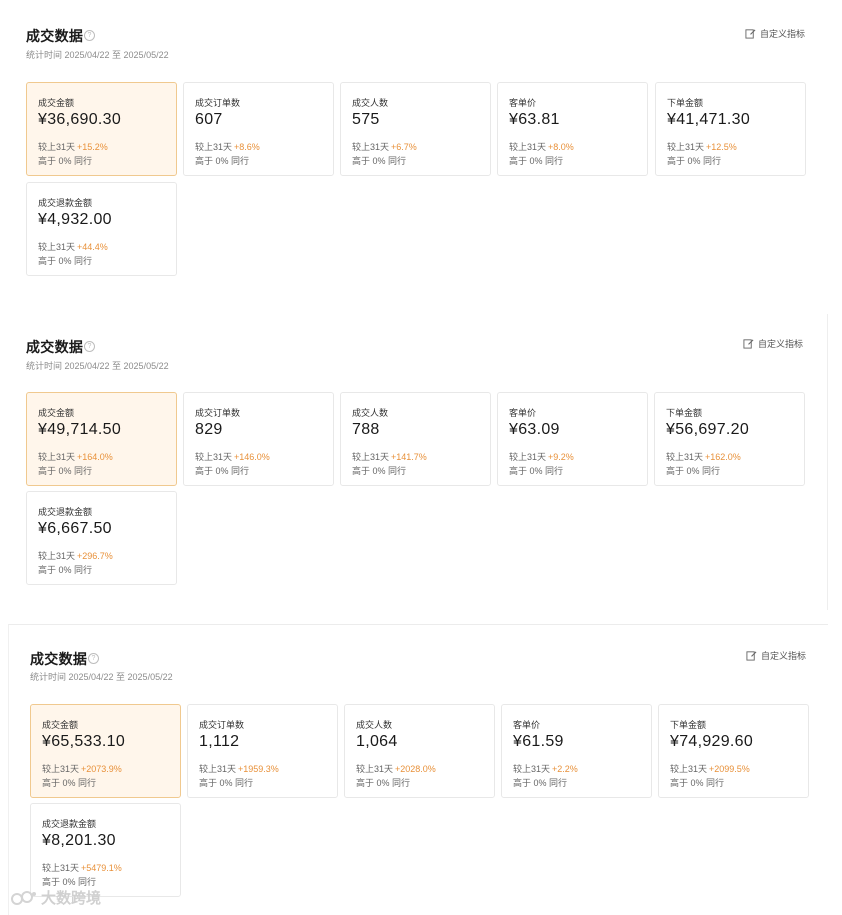  I want to click on metric-card-buyer-count: 成交人数 788 较上31天 +141.7% 高于 0% 同行, so click(415, 439).